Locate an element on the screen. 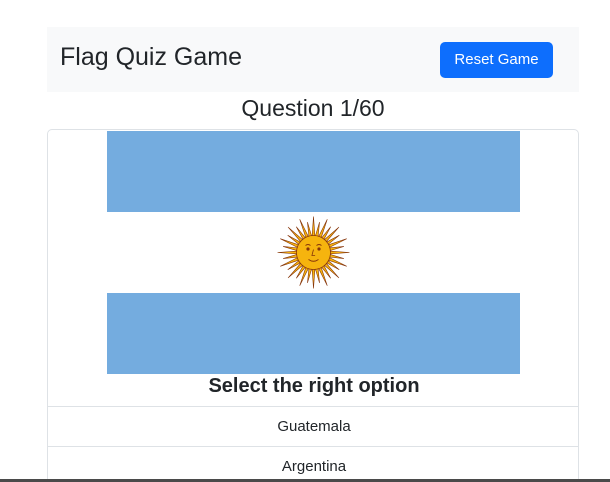 The height and width of the screenshot is (482, 610). question-prompt: Select the right option is located at coordinates (314, 386).